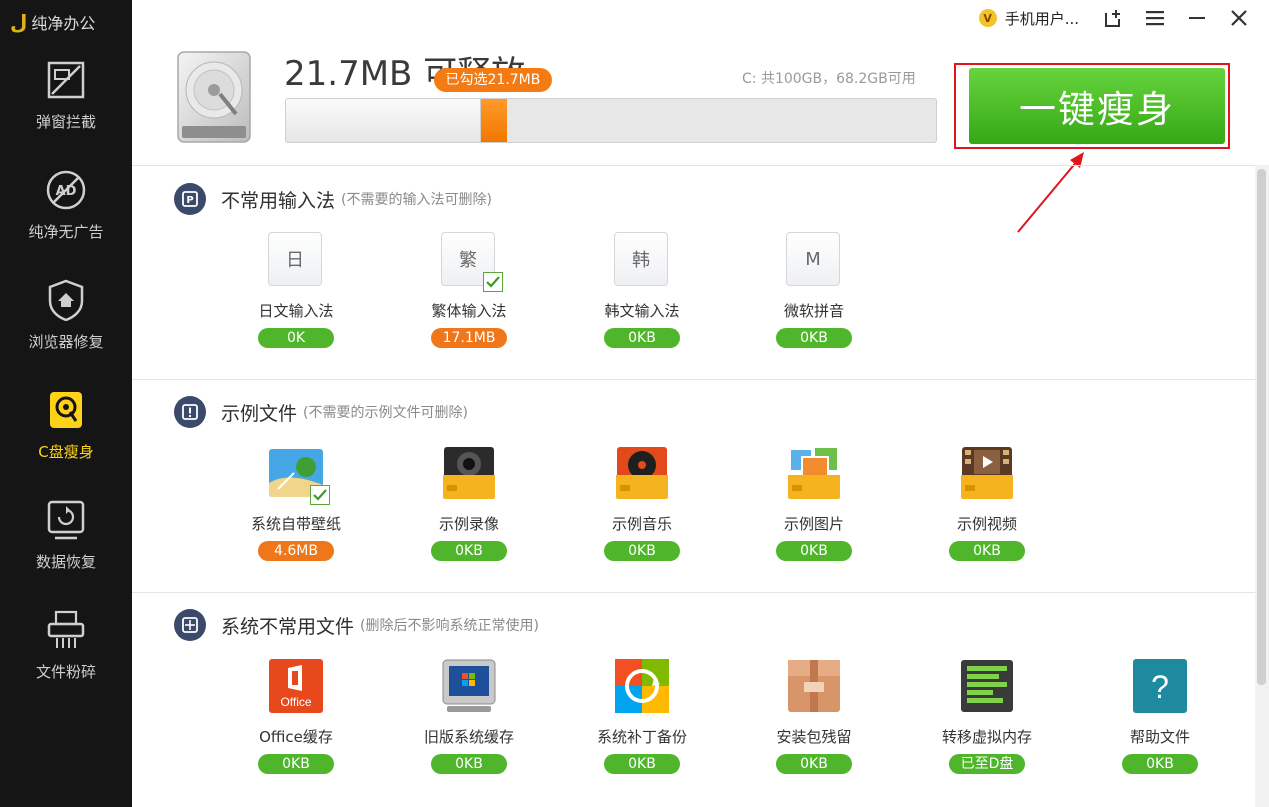 This screenshot has height=807, width=1269. Describe the element at coordinates (190, 625) in the screenshot. I see `windows-grid-icon` at that location.